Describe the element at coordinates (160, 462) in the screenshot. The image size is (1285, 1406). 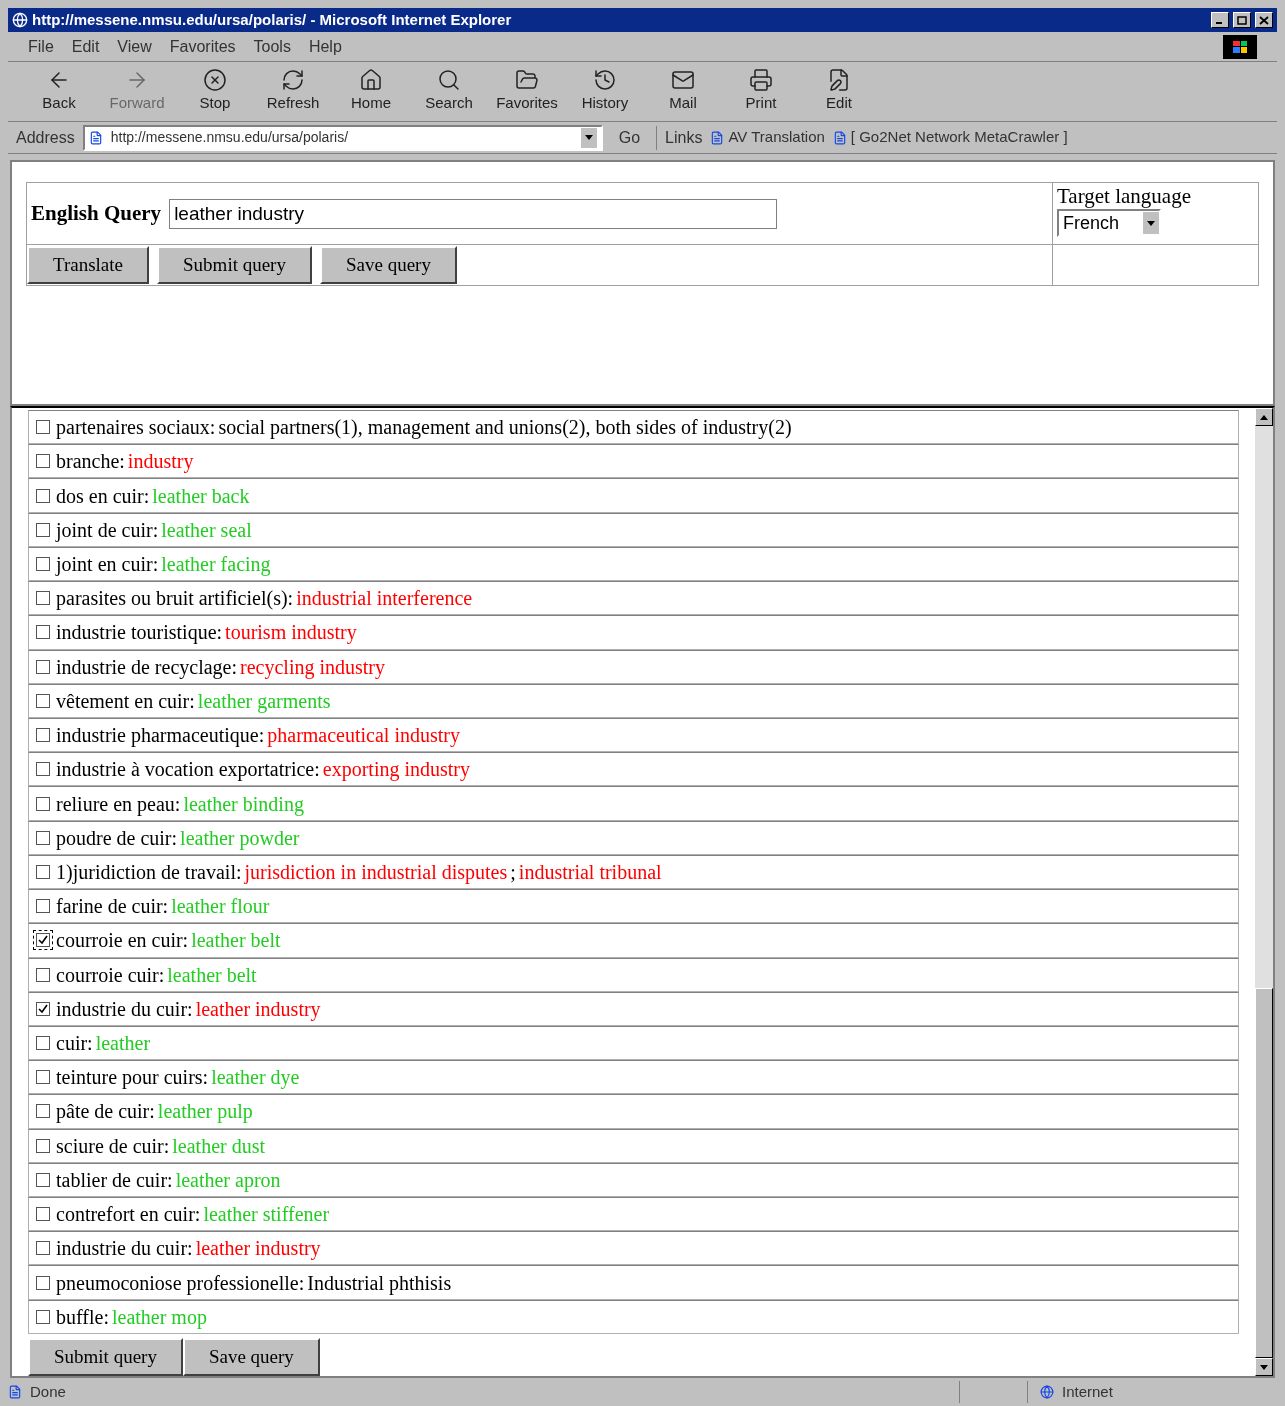
I see `translation-text: industry` at that location.